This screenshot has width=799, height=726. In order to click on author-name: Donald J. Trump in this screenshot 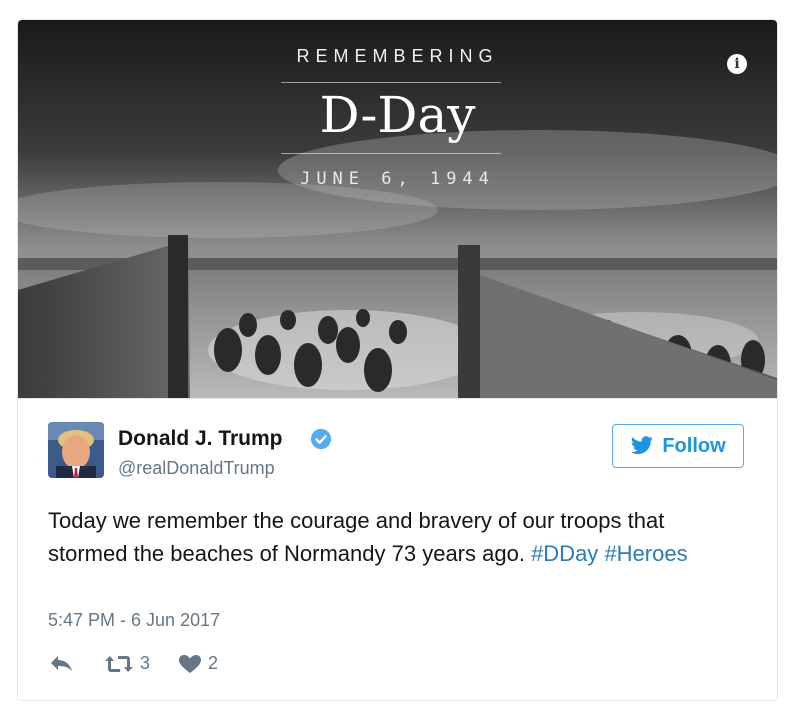, I will do `click(200, 439)`.